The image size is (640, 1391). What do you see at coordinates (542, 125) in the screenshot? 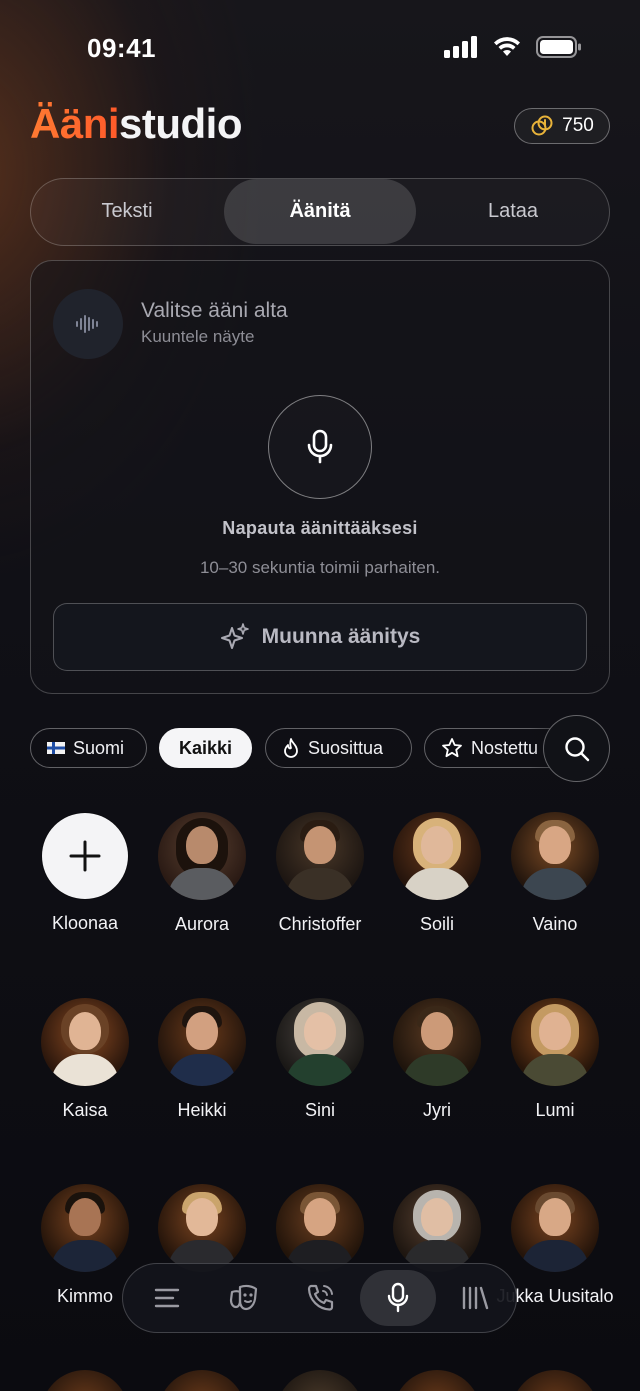
I see `coins-icon` at bounding box center [542, 125].